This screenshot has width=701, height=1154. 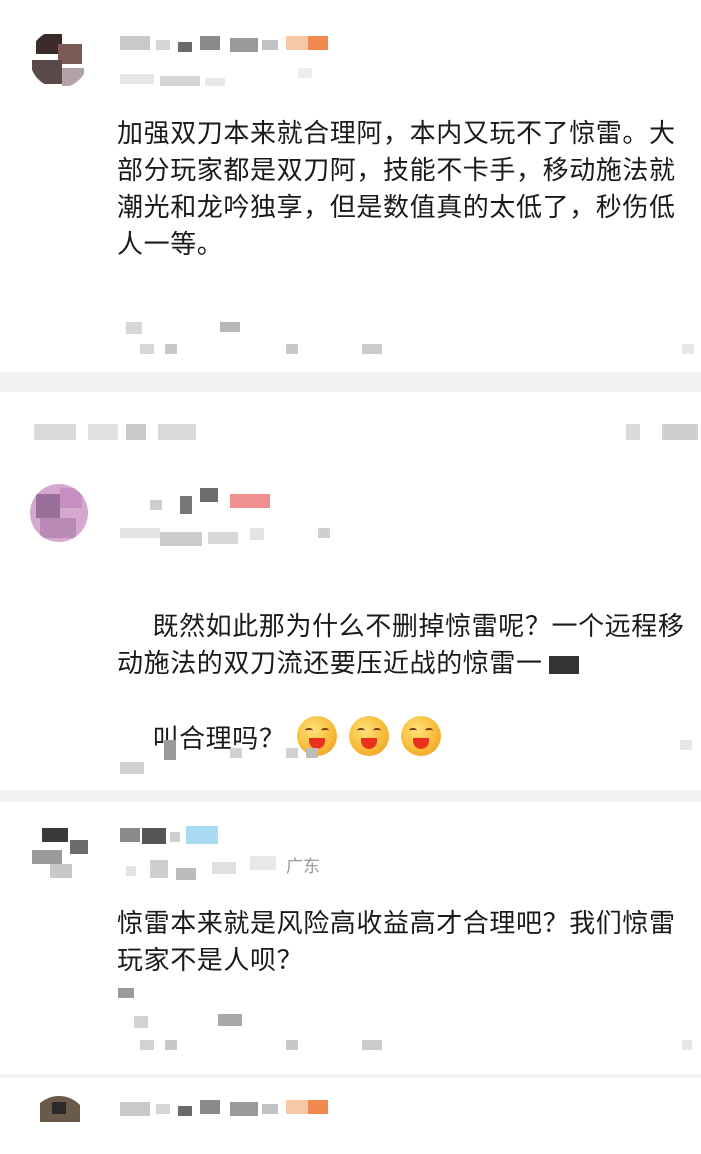 I want to click on redacted-mark, so click(x=563, y=664).